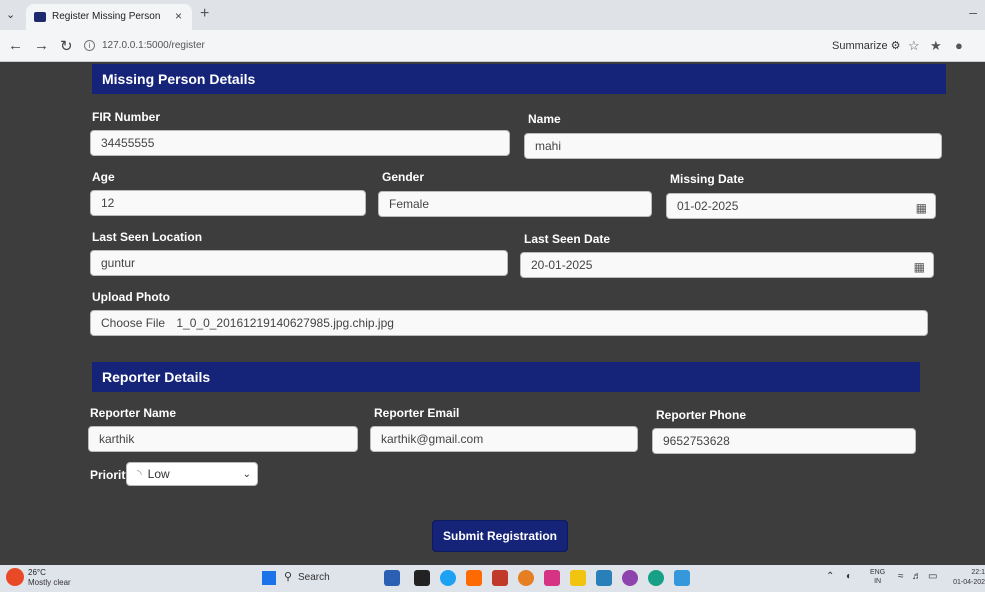 This screenshot has width=985, height=592. I want to click on url-field: 127.0.0.1:5000/register, so click(153, 45).